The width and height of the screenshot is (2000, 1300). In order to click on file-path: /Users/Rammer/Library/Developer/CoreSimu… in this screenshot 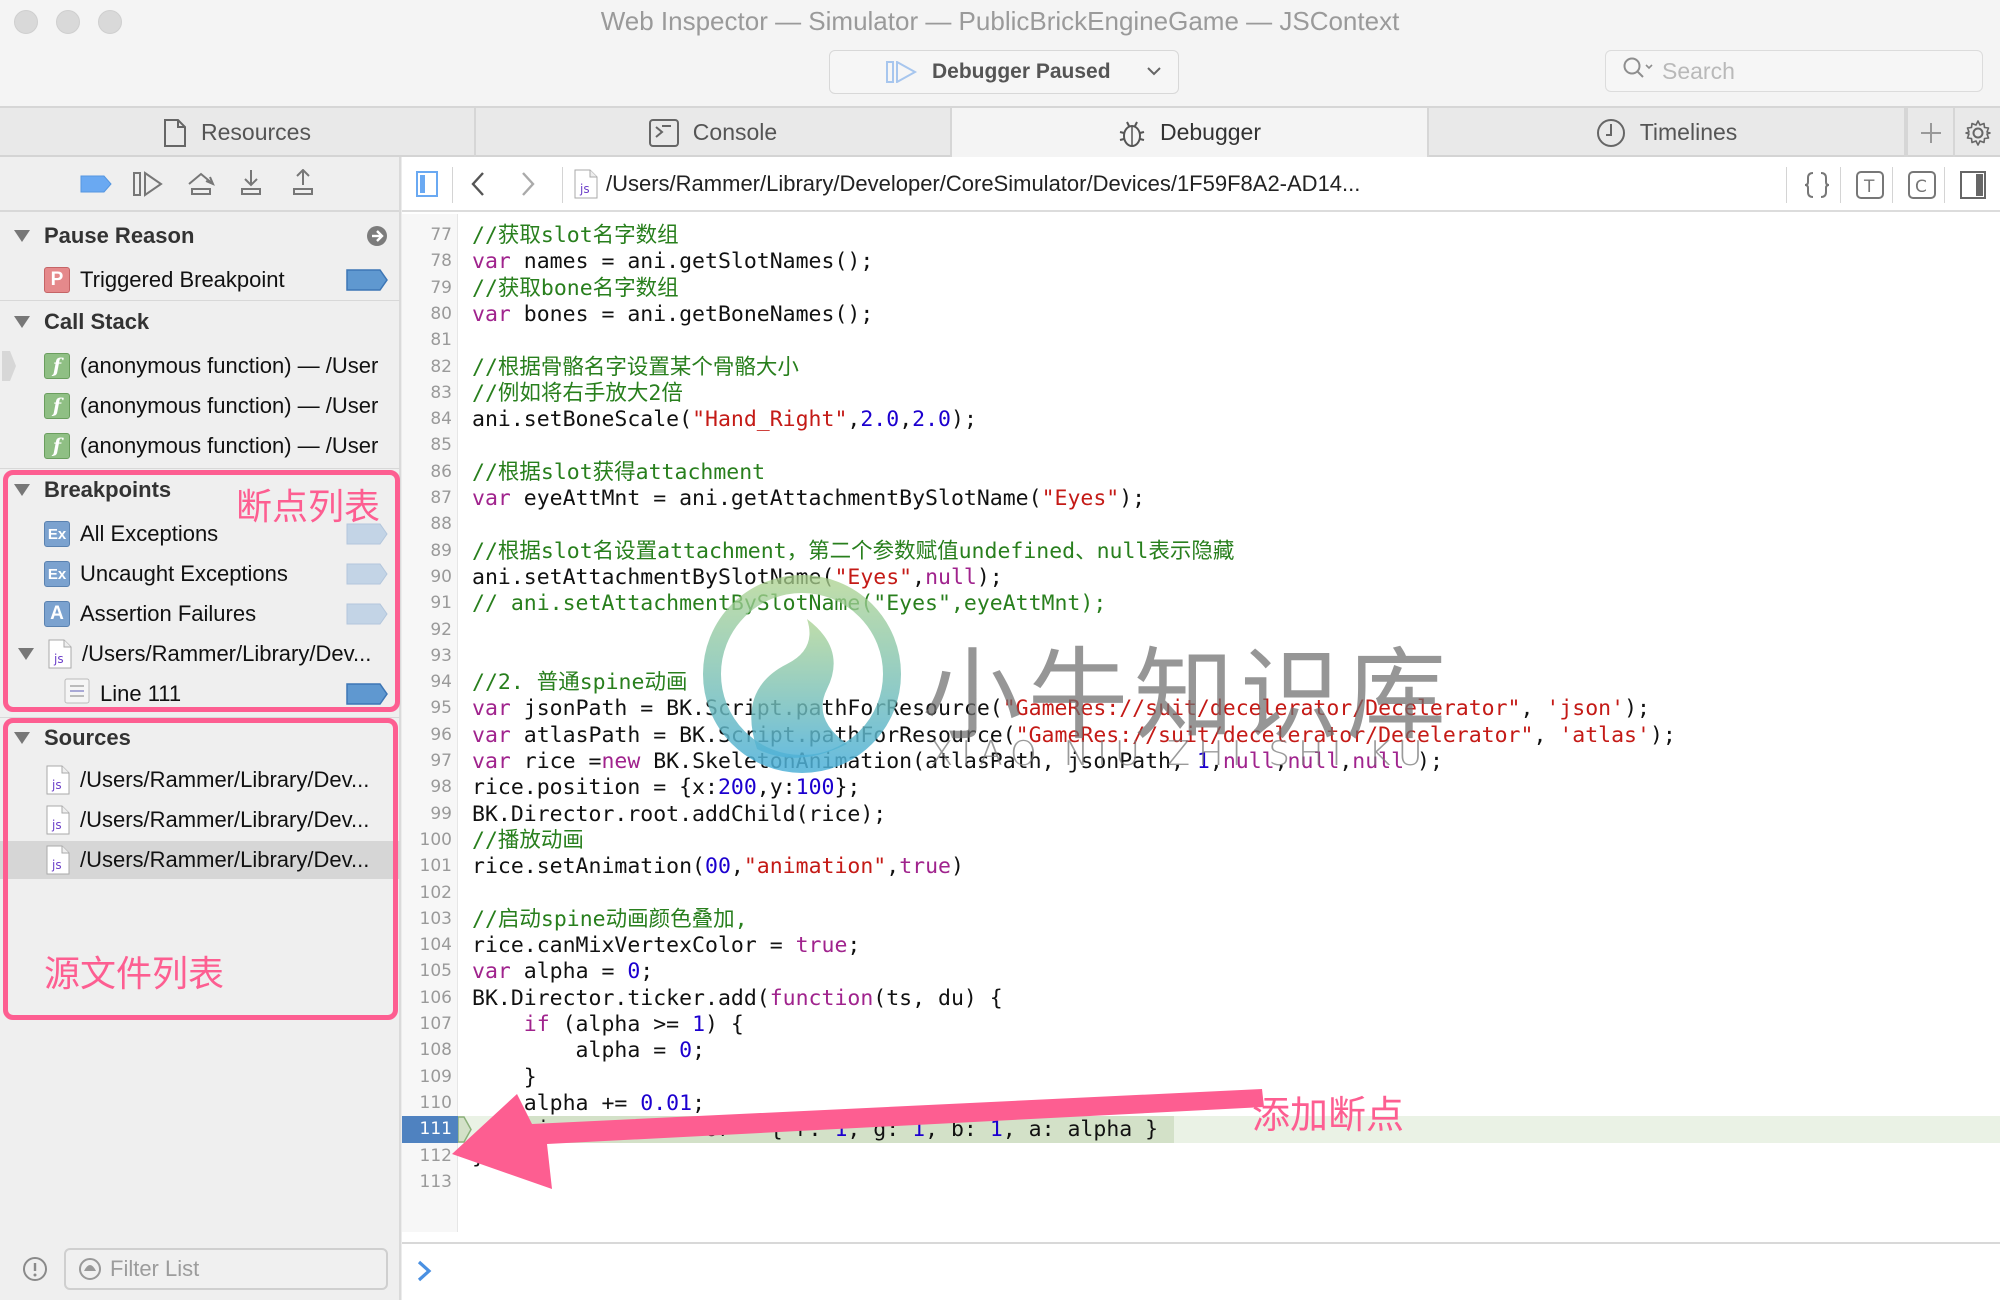, I will do `click(983, 184)`.